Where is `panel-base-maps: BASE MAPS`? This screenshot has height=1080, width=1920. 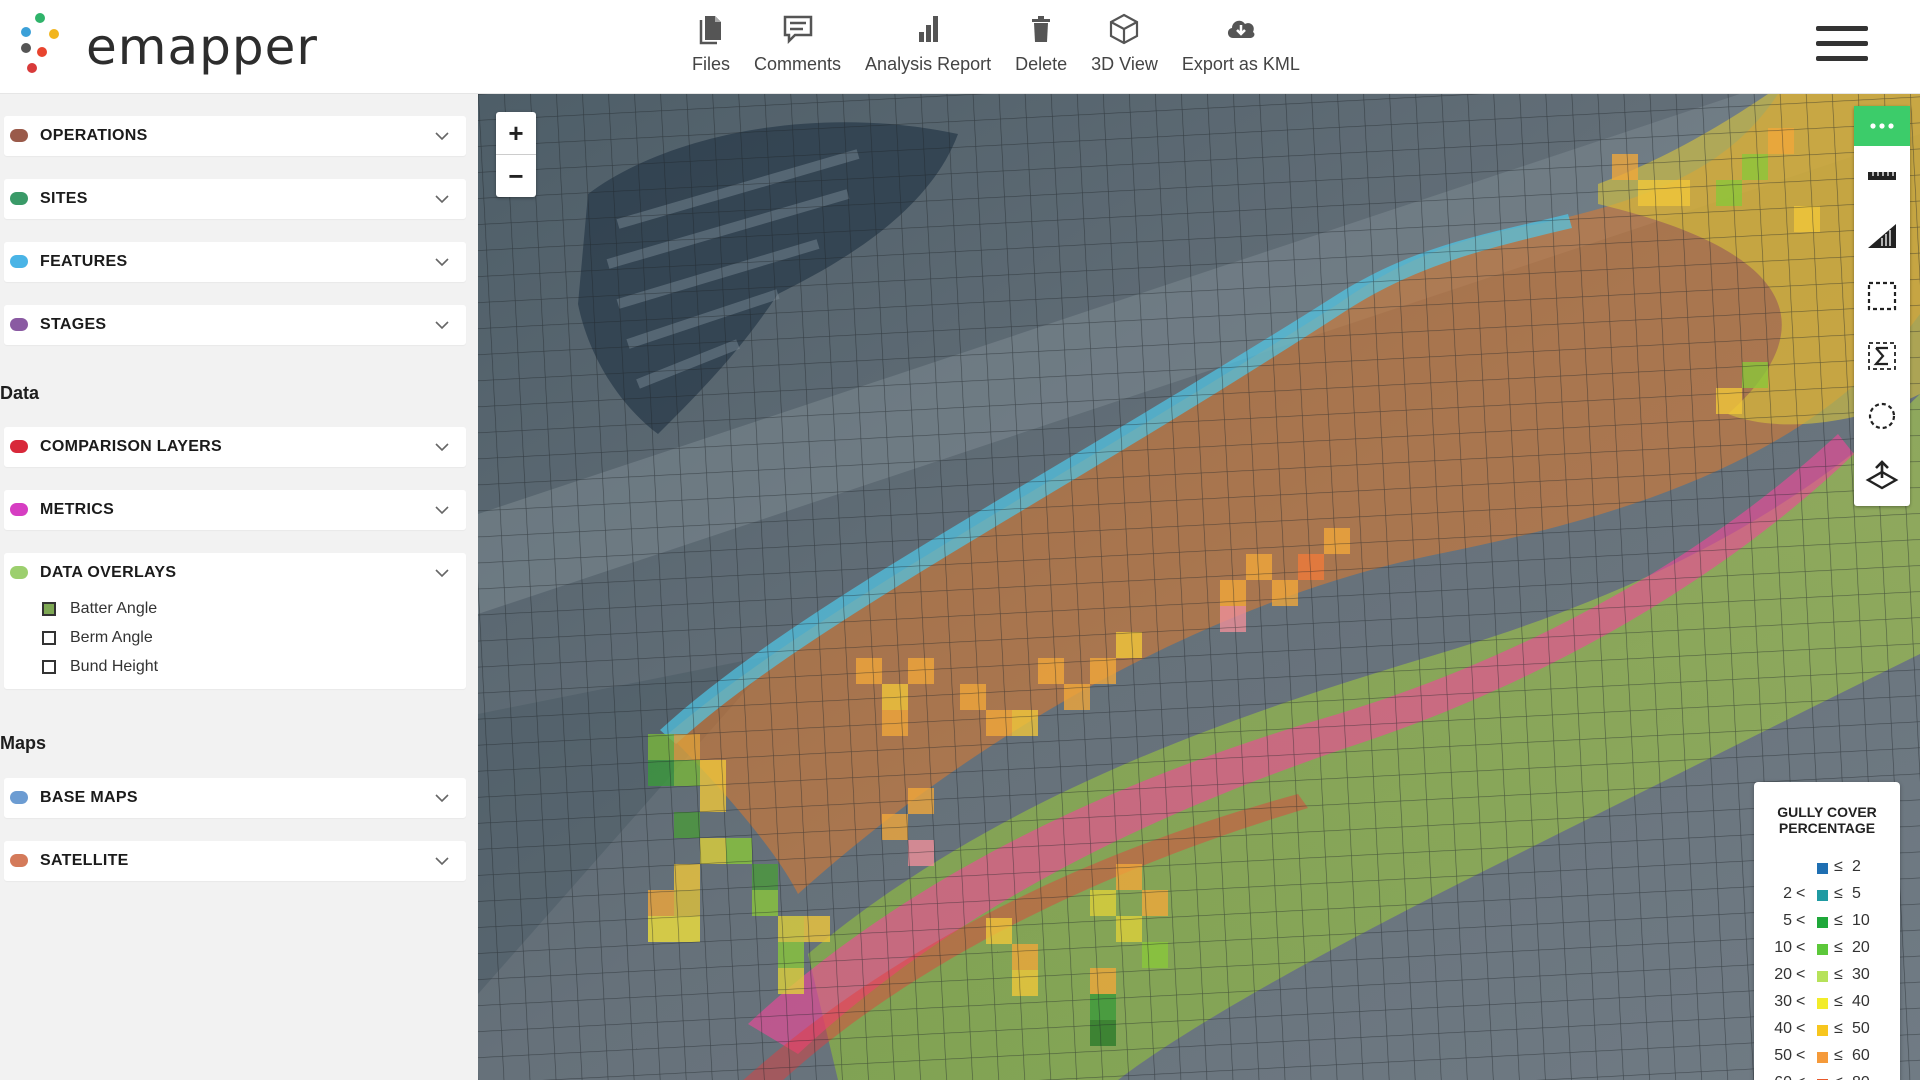 panel-base-maps: BASE MAPS is located at coordinates (235, 798).